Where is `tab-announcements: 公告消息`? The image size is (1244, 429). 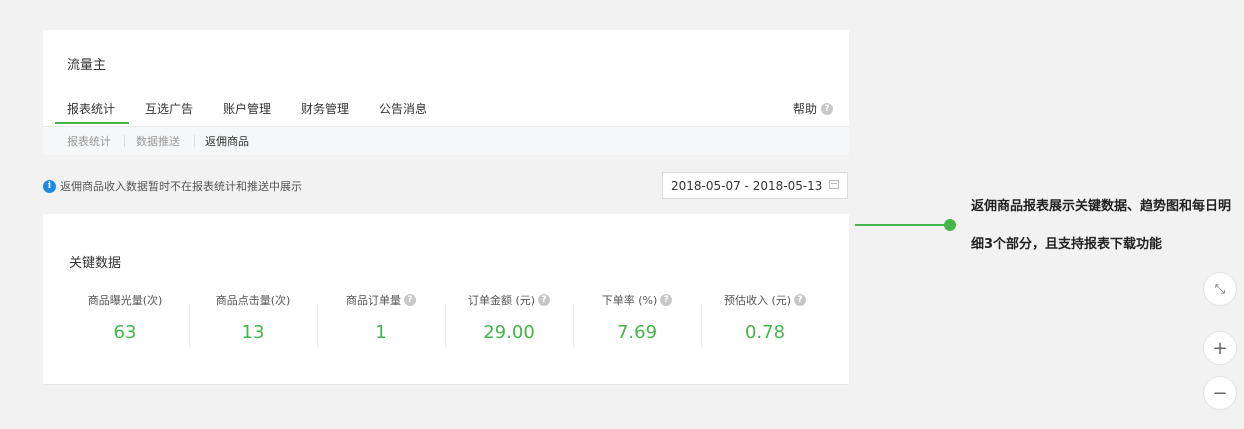
tab-announcements: 公告消息 is located at coordinates (403, 113).